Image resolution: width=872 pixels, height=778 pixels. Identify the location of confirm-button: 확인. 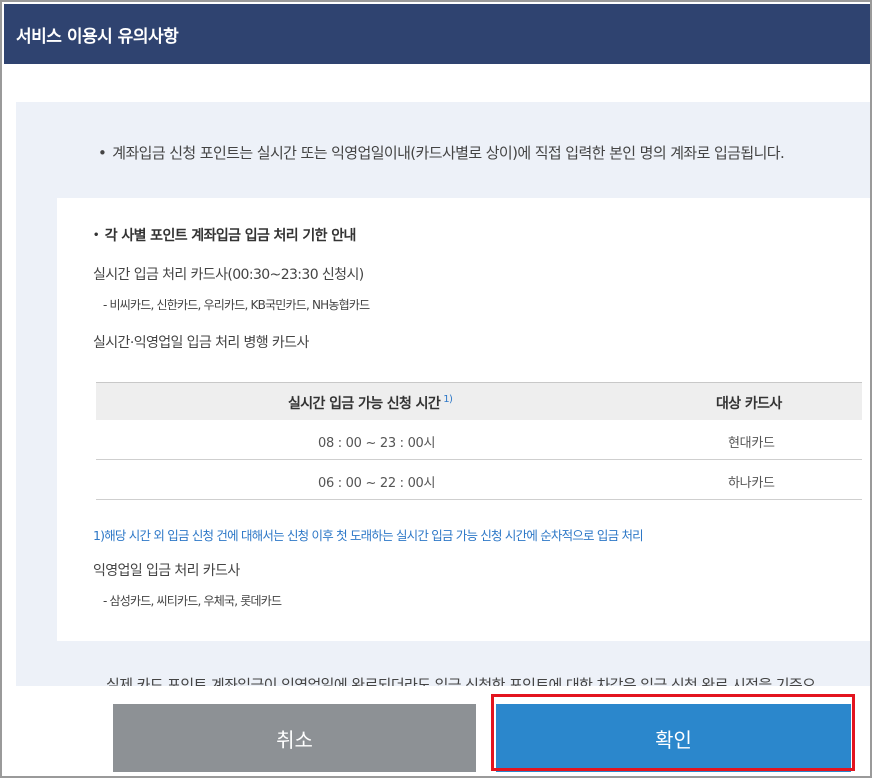
(673, 738).